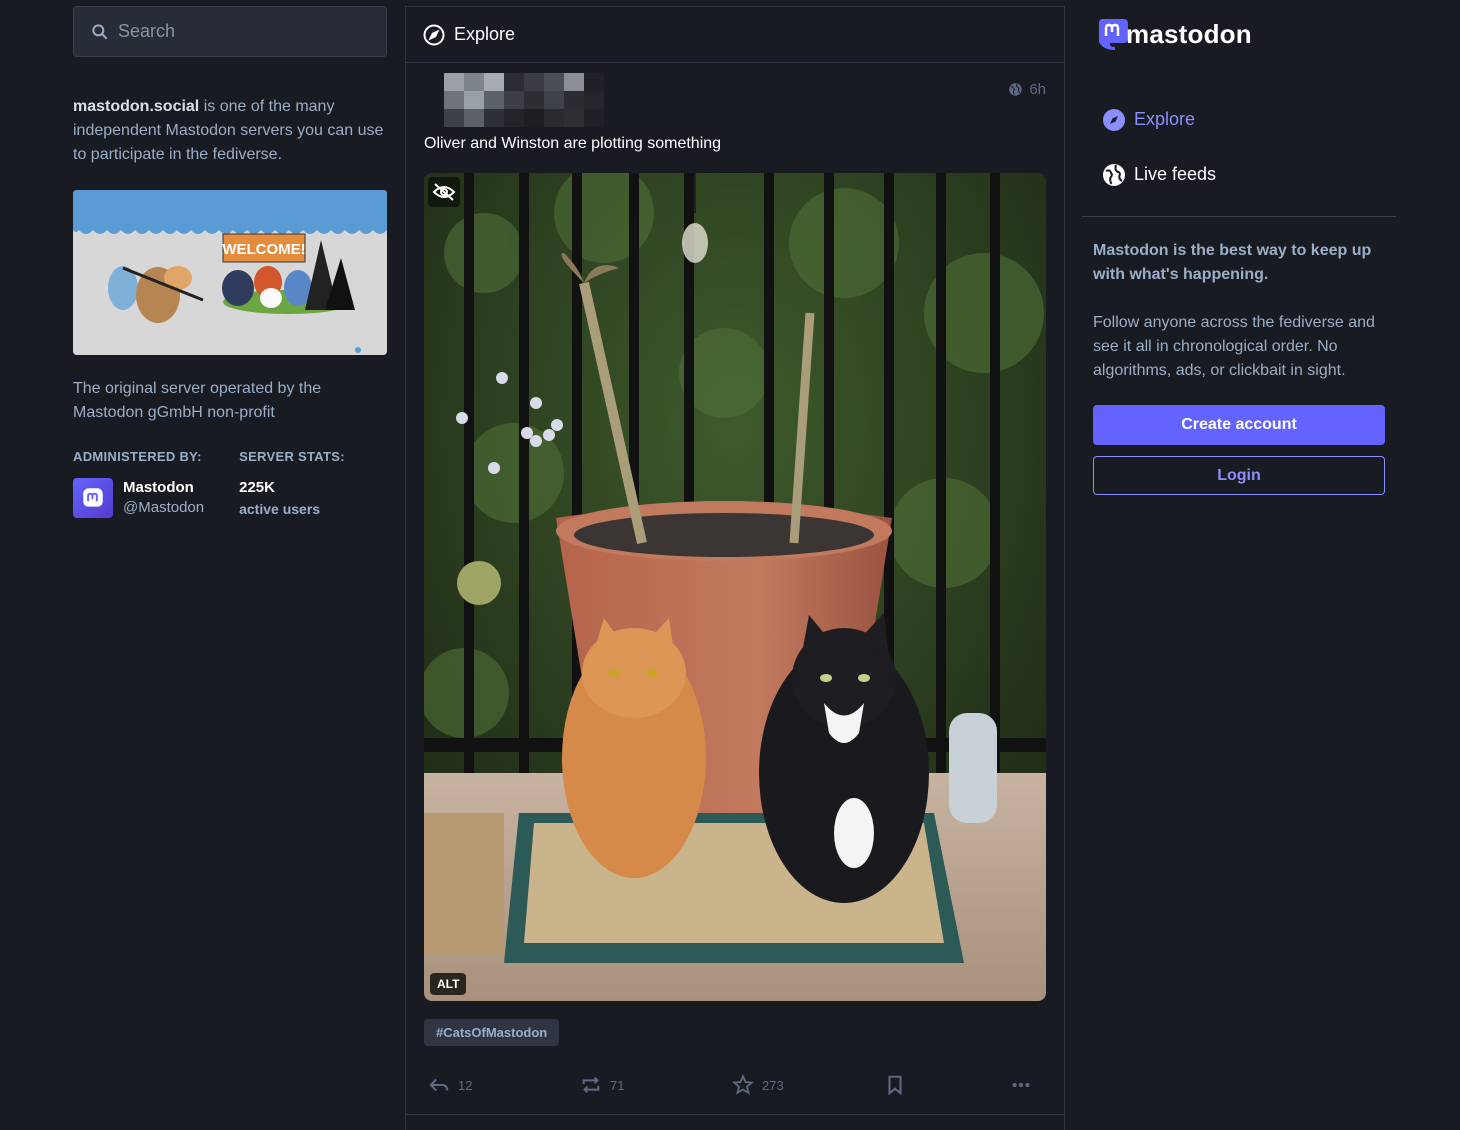  I want to click on time-label: 6h, so click(1037, 89).